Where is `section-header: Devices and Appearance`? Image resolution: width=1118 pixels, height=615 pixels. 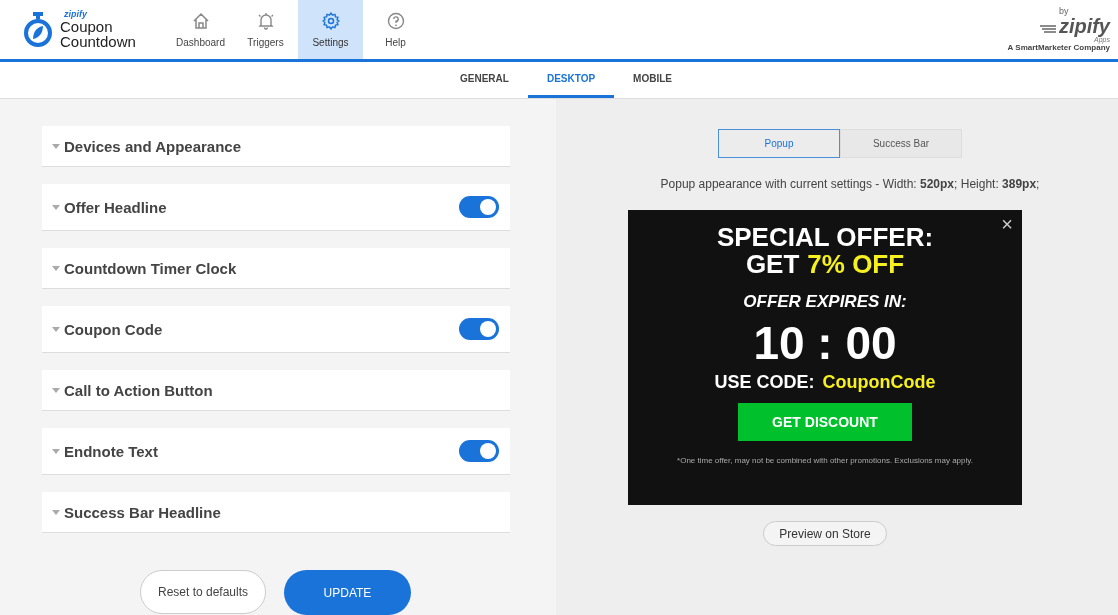
section-header: Devices and Appearance is located at coordinates (276, 146).